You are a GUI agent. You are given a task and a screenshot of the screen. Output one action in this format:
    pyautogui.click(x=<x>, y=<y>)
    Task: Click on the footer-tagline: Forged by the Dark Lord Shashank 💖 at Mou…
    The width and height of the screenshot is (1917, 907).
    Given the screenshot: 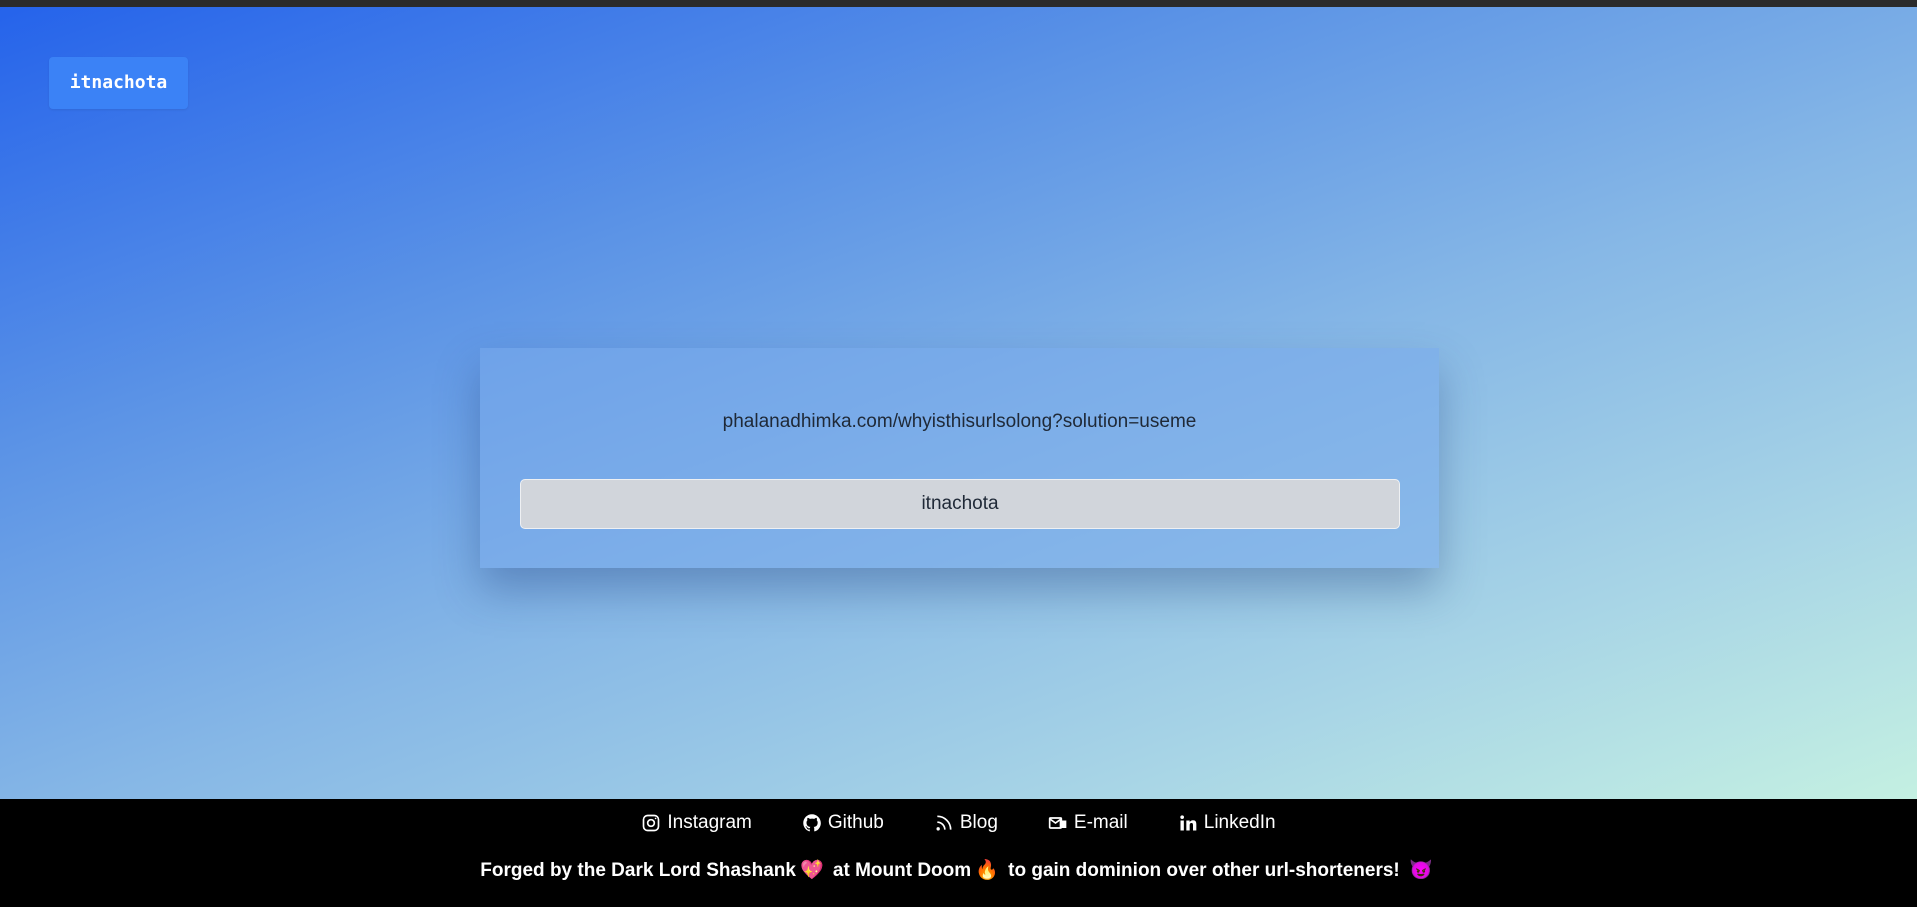 What is the action you would take?
    pyautogui.click(x=958, y=870)
    